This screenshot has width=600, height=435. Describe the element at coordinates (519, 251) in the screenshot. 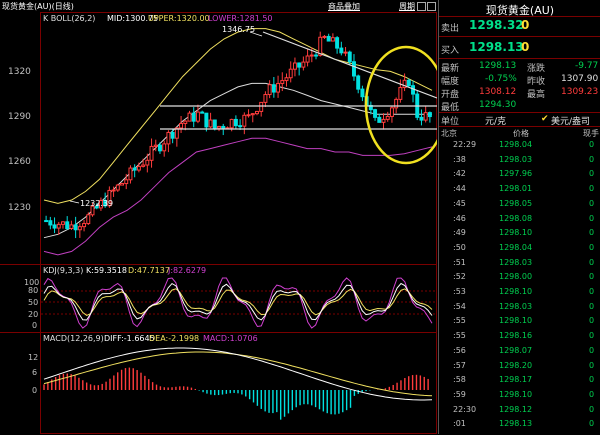

I see `tick-row: :50 1298.04 0` at that location.